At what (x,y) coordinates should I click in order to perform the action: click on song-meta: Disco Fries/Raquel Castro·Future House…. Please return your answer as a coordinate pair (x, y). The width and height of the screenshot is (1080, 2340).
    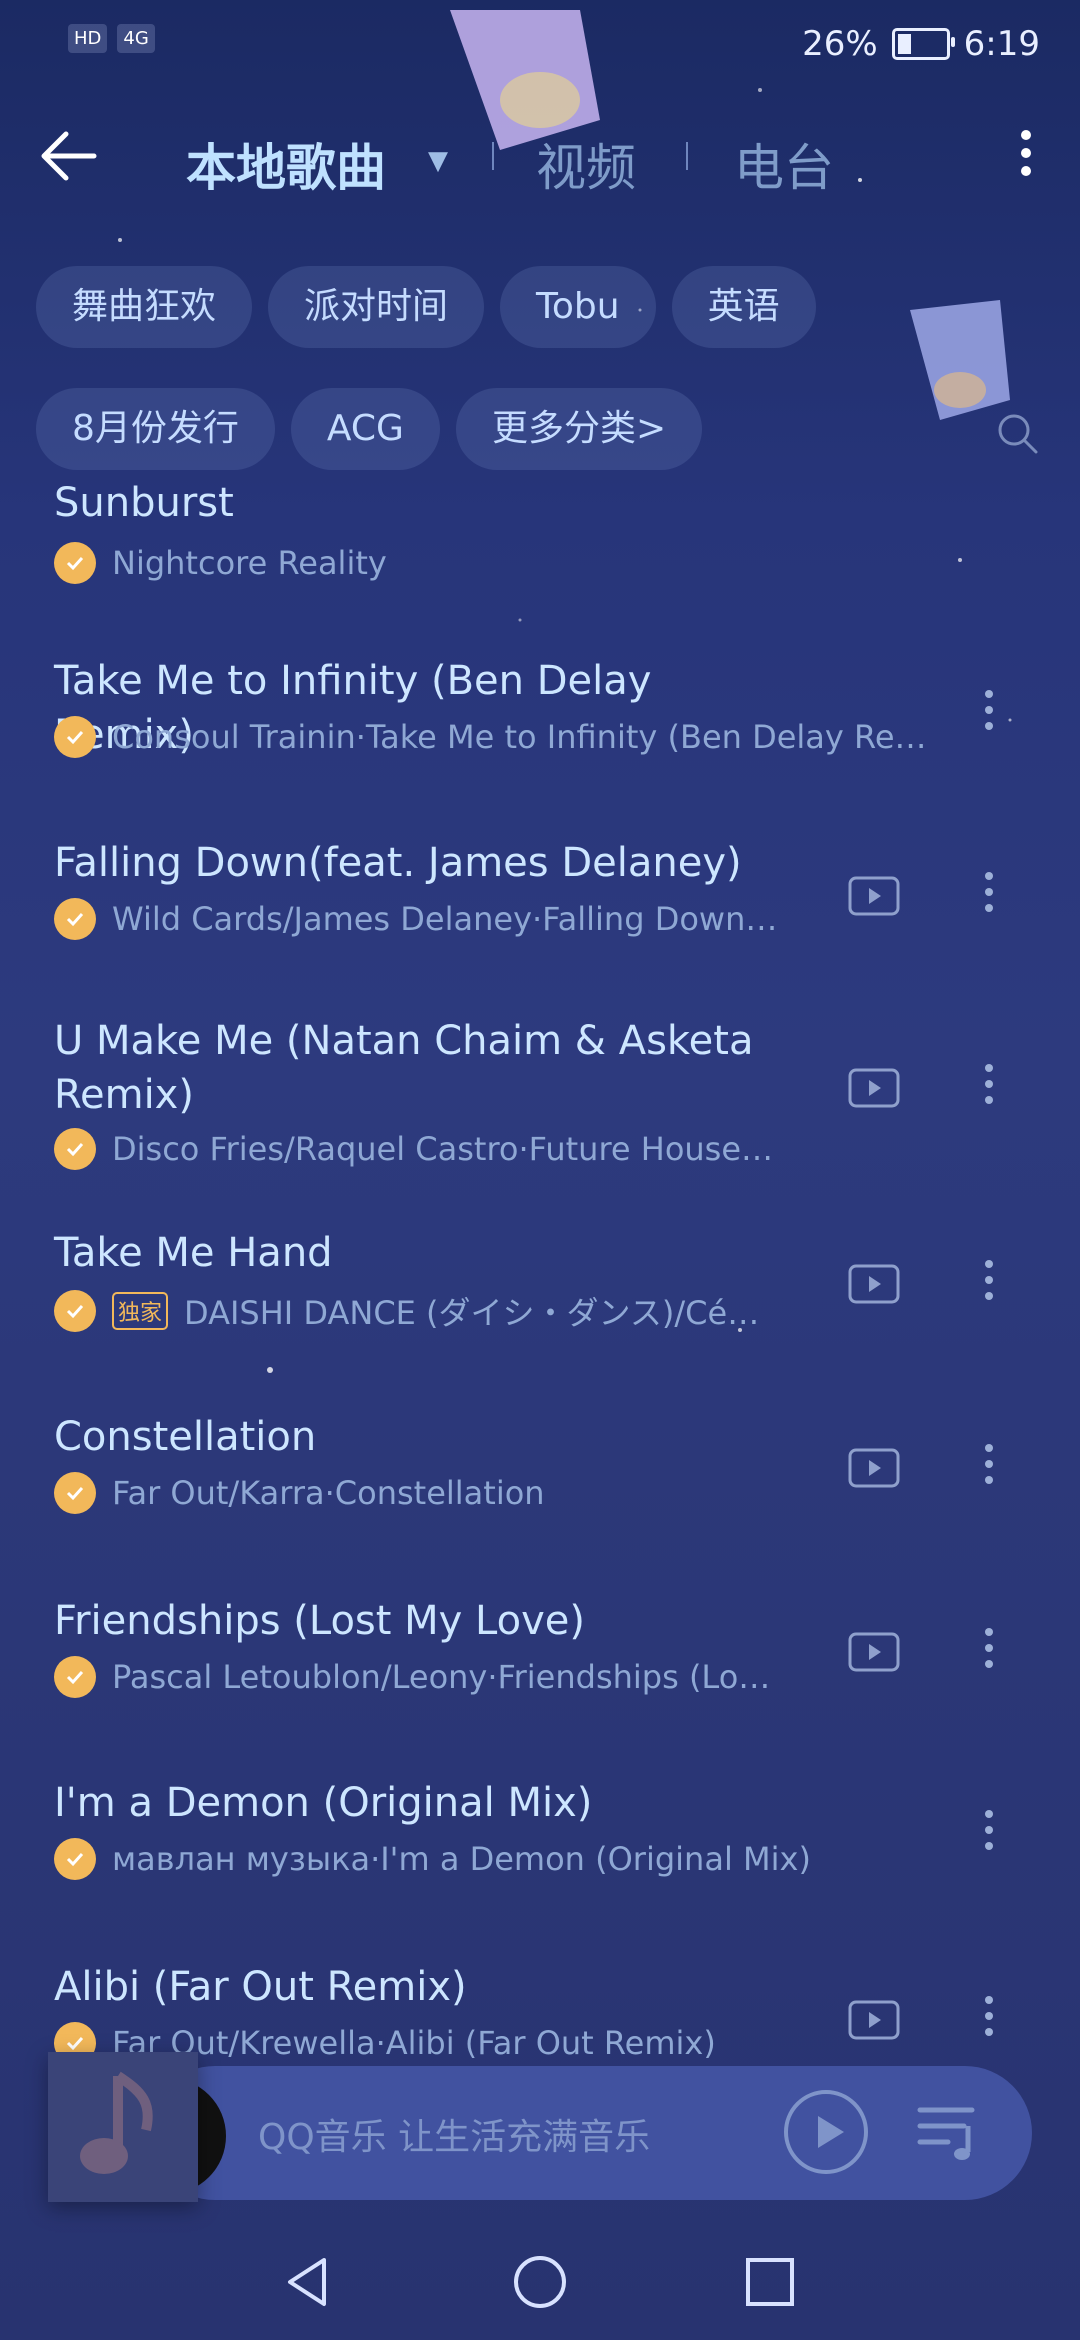
    Looking at the image, I should click on (413, 1149).